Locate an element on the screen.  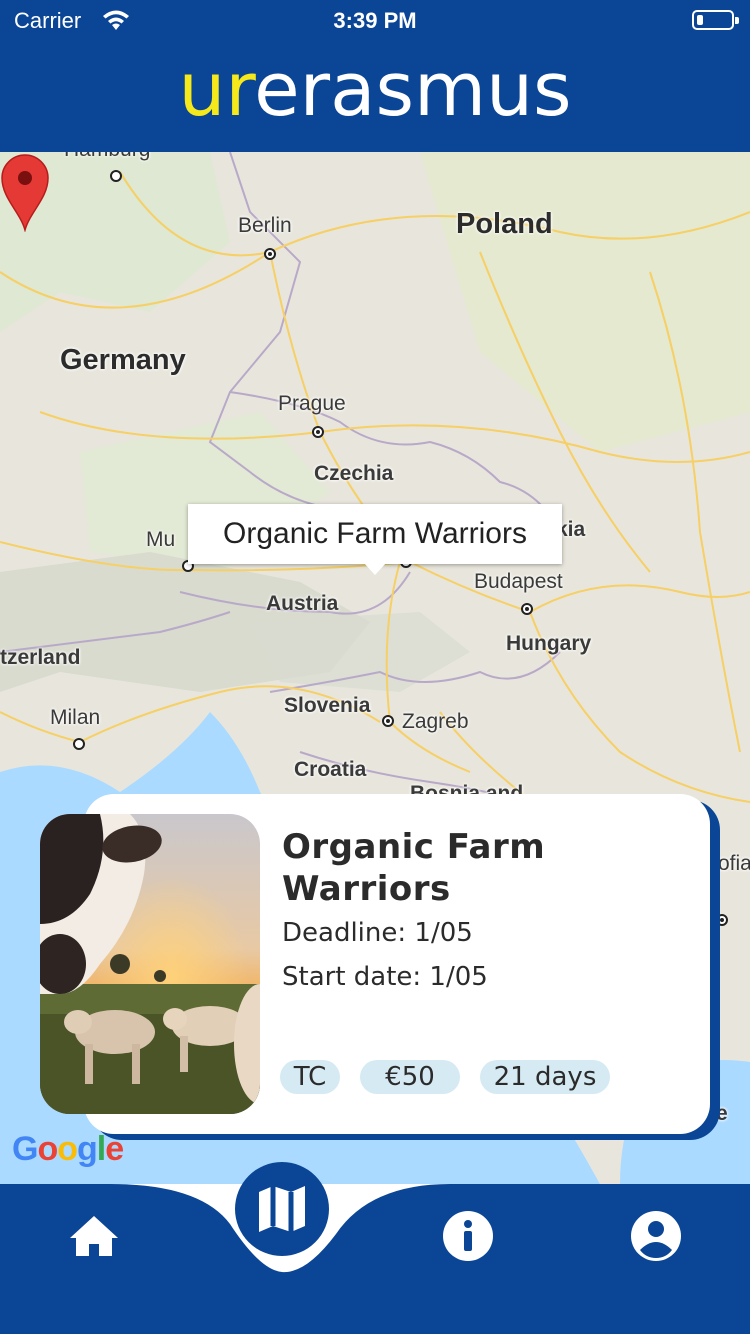
tab-info is located at coordinates (468, 1236).